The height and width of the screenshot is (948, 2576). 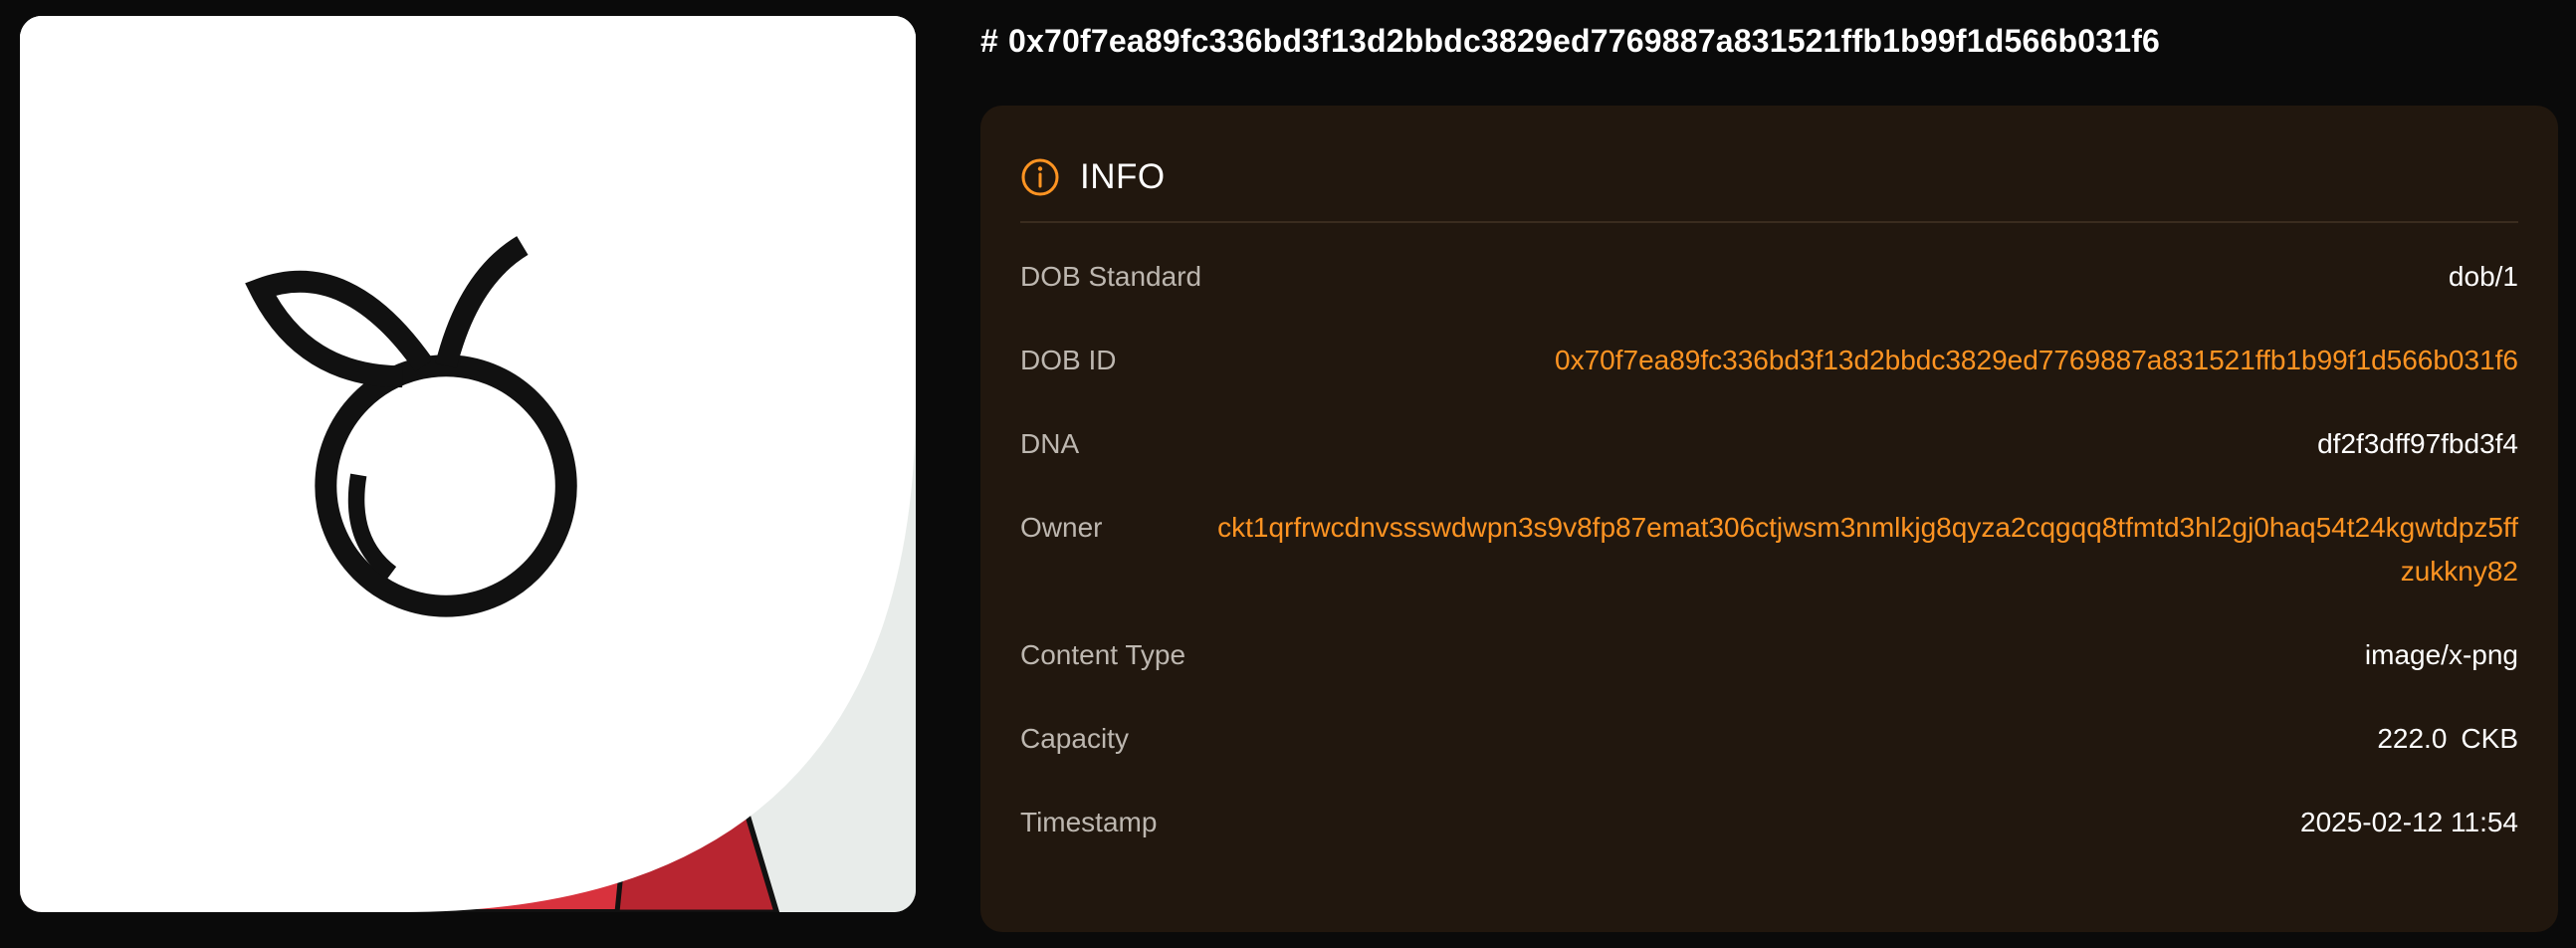 I want to click on info-row-dna: DNA df2f3dff97fbd3f4, so click(x=1769, y=444).